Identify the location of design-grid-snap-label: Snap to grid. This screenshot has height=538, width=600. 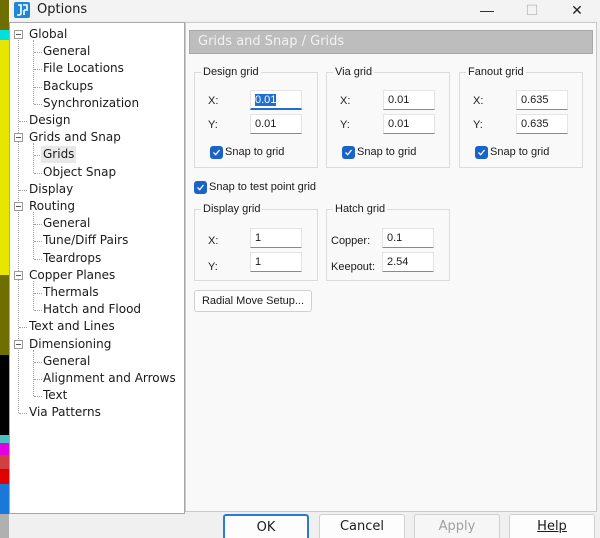
(255, 152).